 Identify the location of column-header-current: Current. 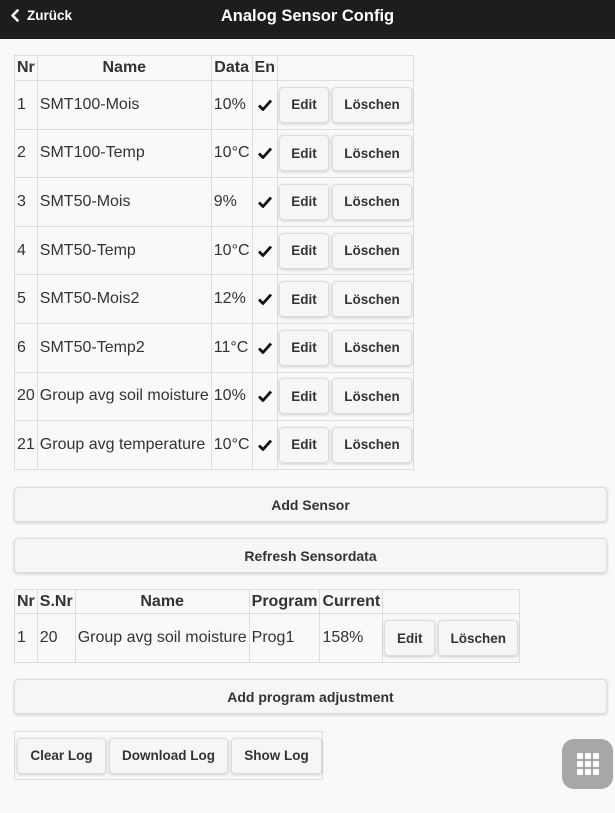
(351, 601).